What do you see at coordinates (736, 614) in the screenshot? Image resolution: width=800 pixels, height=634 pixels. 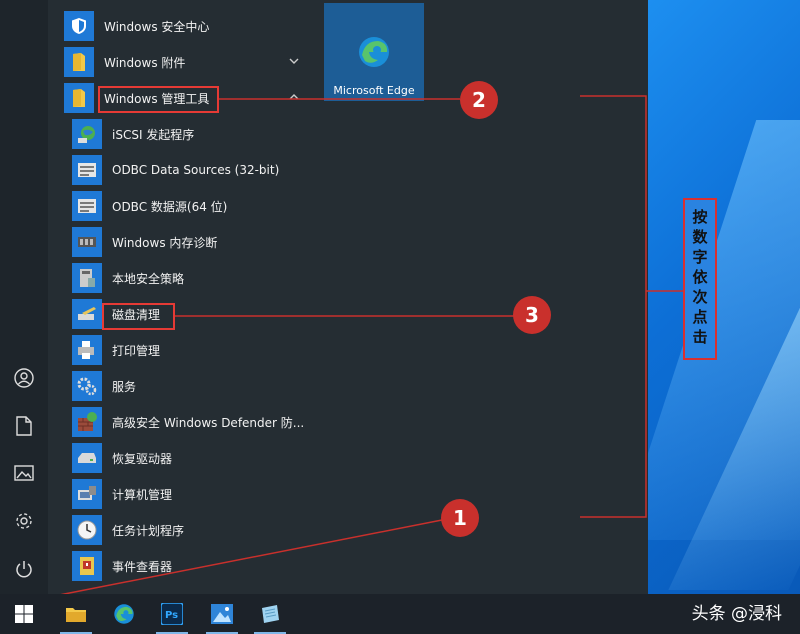 I see `watermark: 头条 @浸科` at bounding box center [736, 614].